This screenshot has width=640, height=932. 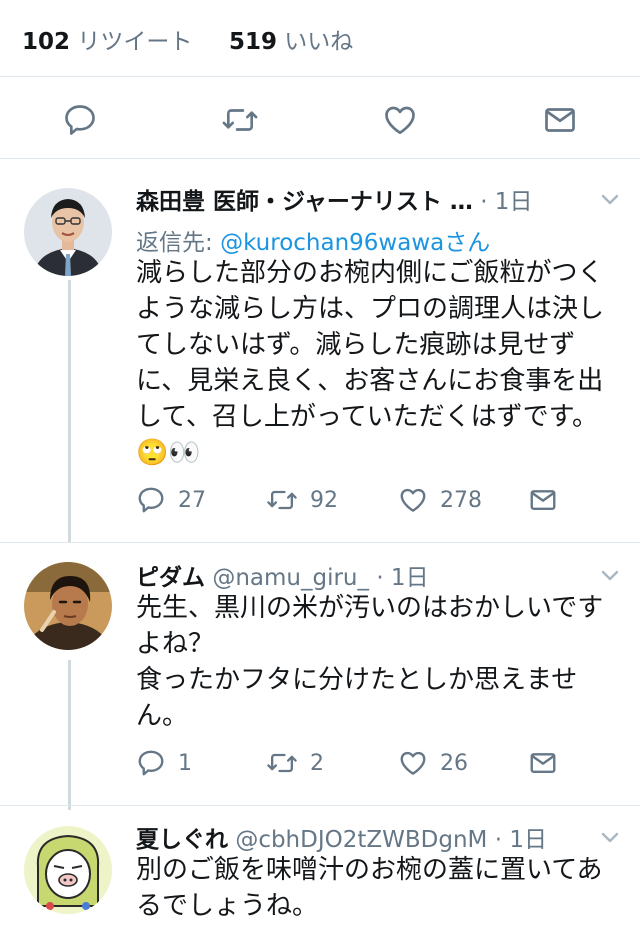 What do you see at coordinates (454, 763) in the screenshot?
I see `like-count: 26` at bounding box center [454, 763].